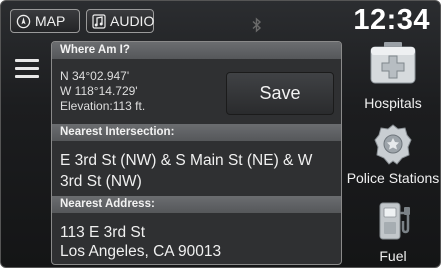  I want to click on nearest-address-header: Nearest Address:, so click(196, 204).